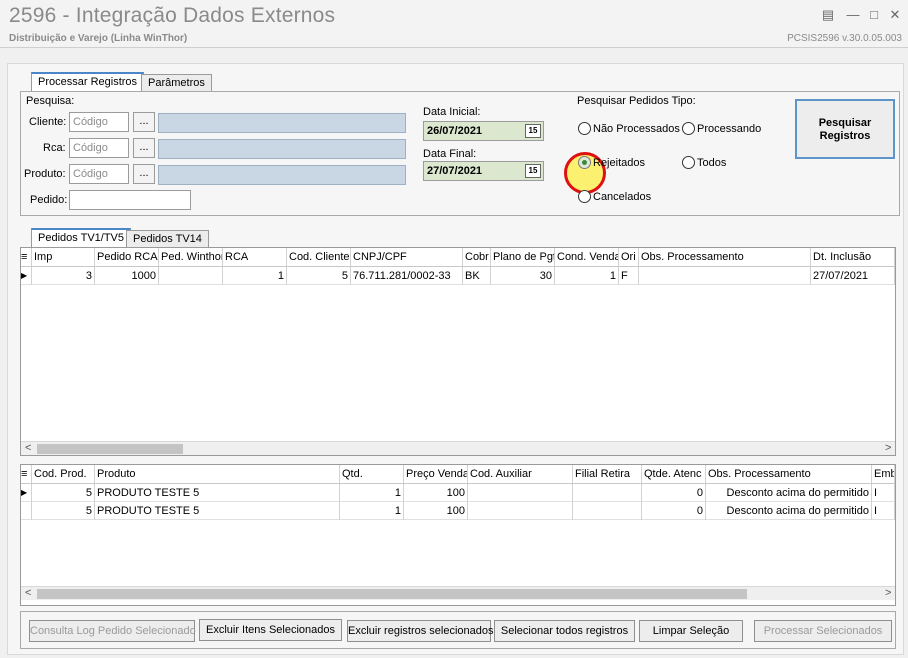  What do you see at coordinates (392, 594) in the screenshot?
I see `items-scroll-thumb` at bounding box center [392, 594].